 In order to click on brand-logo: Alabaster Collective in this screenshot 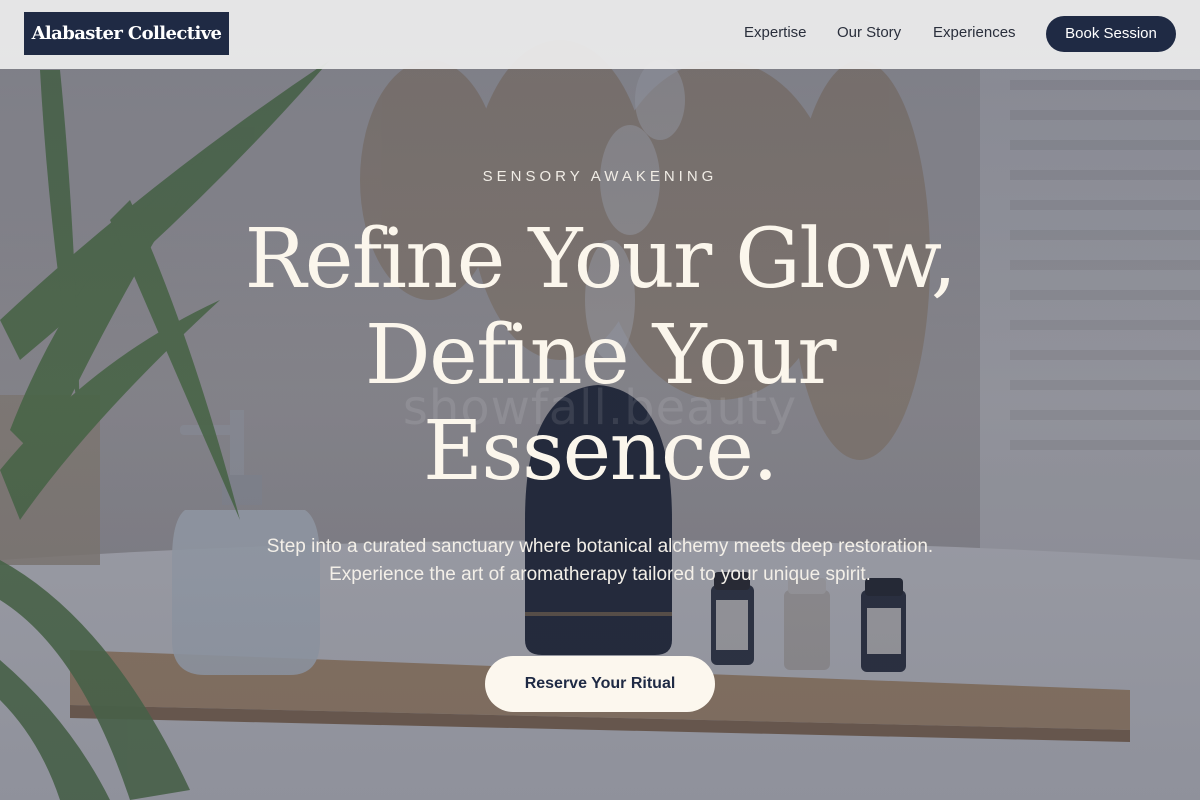, I will do `click(126, 33)`.